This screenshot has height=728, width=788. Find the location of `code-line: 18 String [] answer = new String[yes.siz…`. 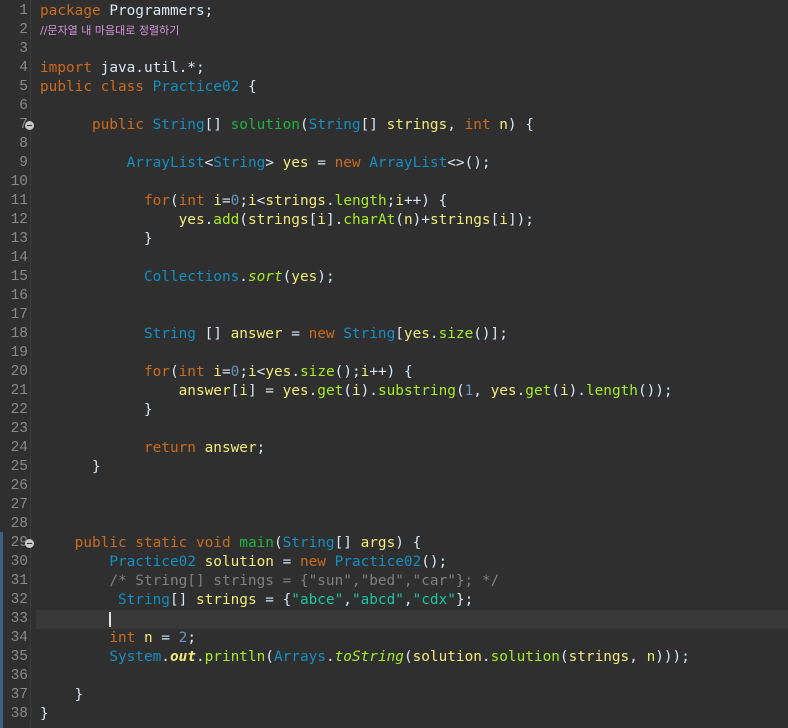

code-line: 18 String [] answer = new String[yes.siz… is located at coordinates (399, 334).